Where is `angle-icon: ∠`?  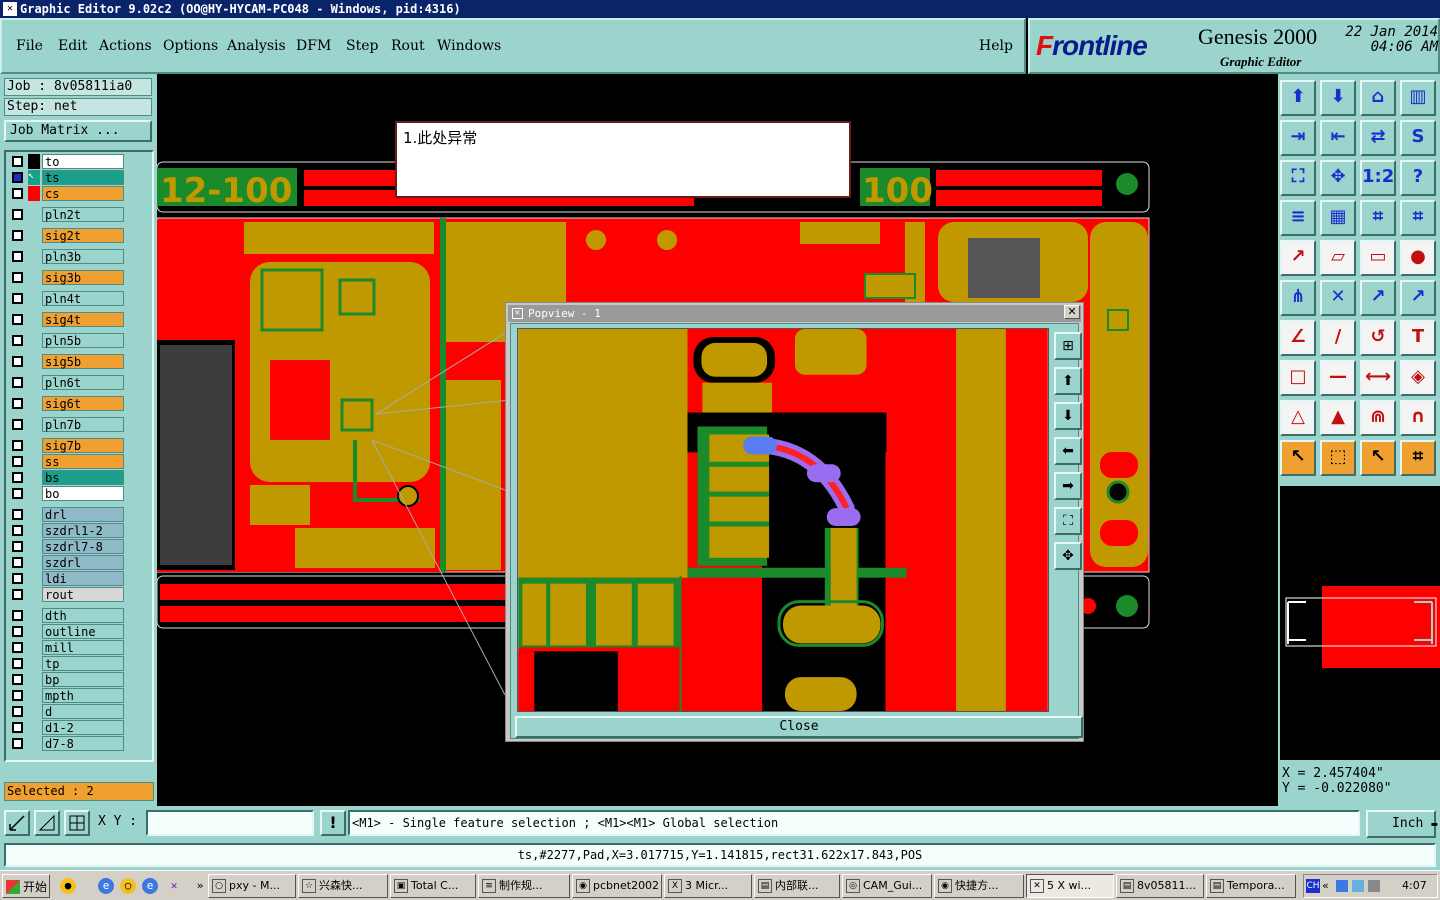 angle-icon: ∠ is located at coordinates (1298, 338).